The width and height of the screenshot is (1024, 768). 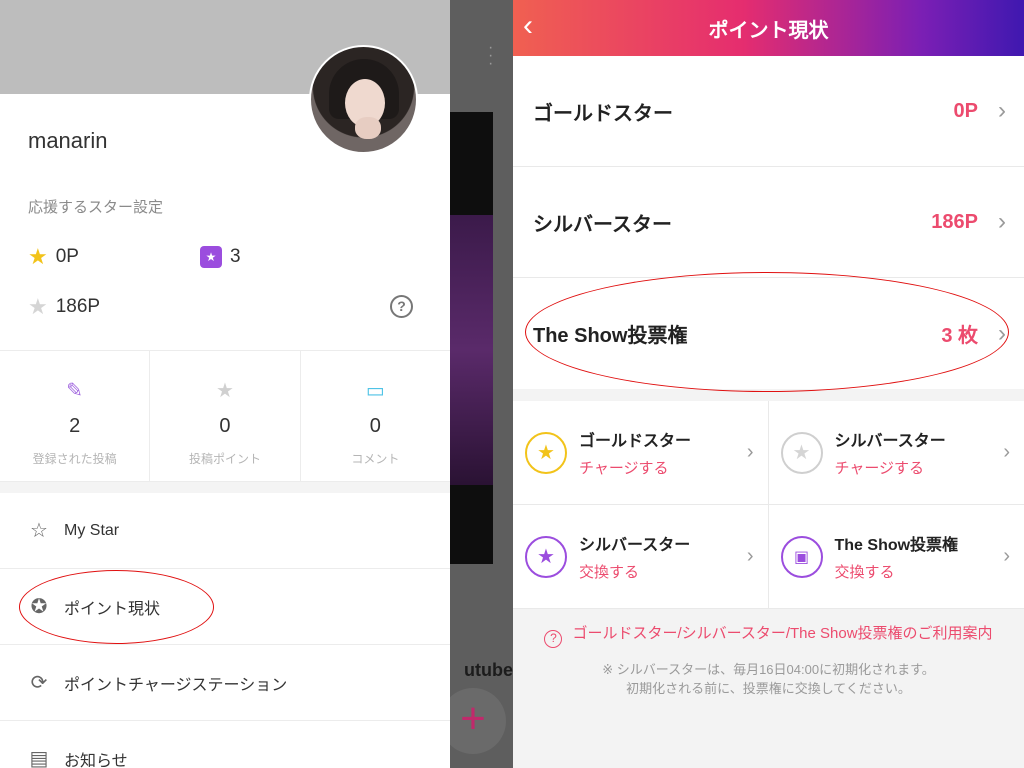 I want to click on row-label: ゴールドスター, so click(x=603, y=113).